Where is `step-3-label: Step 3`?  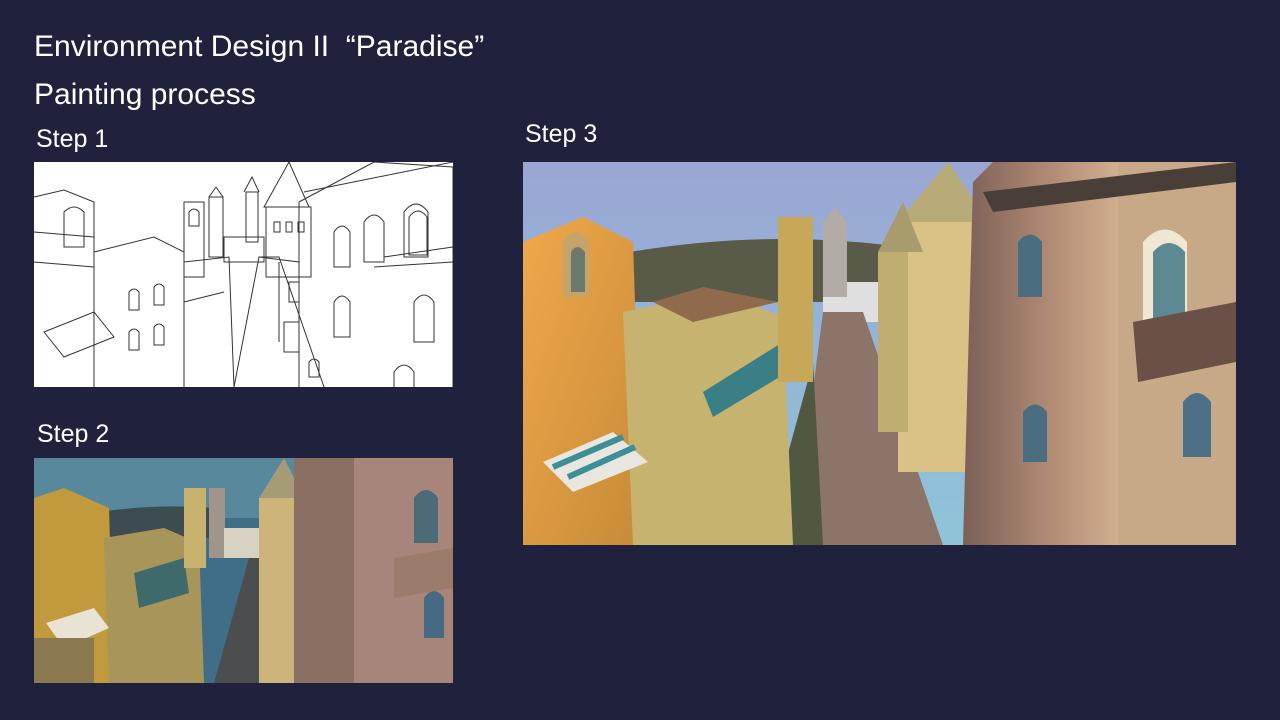 step-3-label: Step 3 is located at coordinates (561, 134).